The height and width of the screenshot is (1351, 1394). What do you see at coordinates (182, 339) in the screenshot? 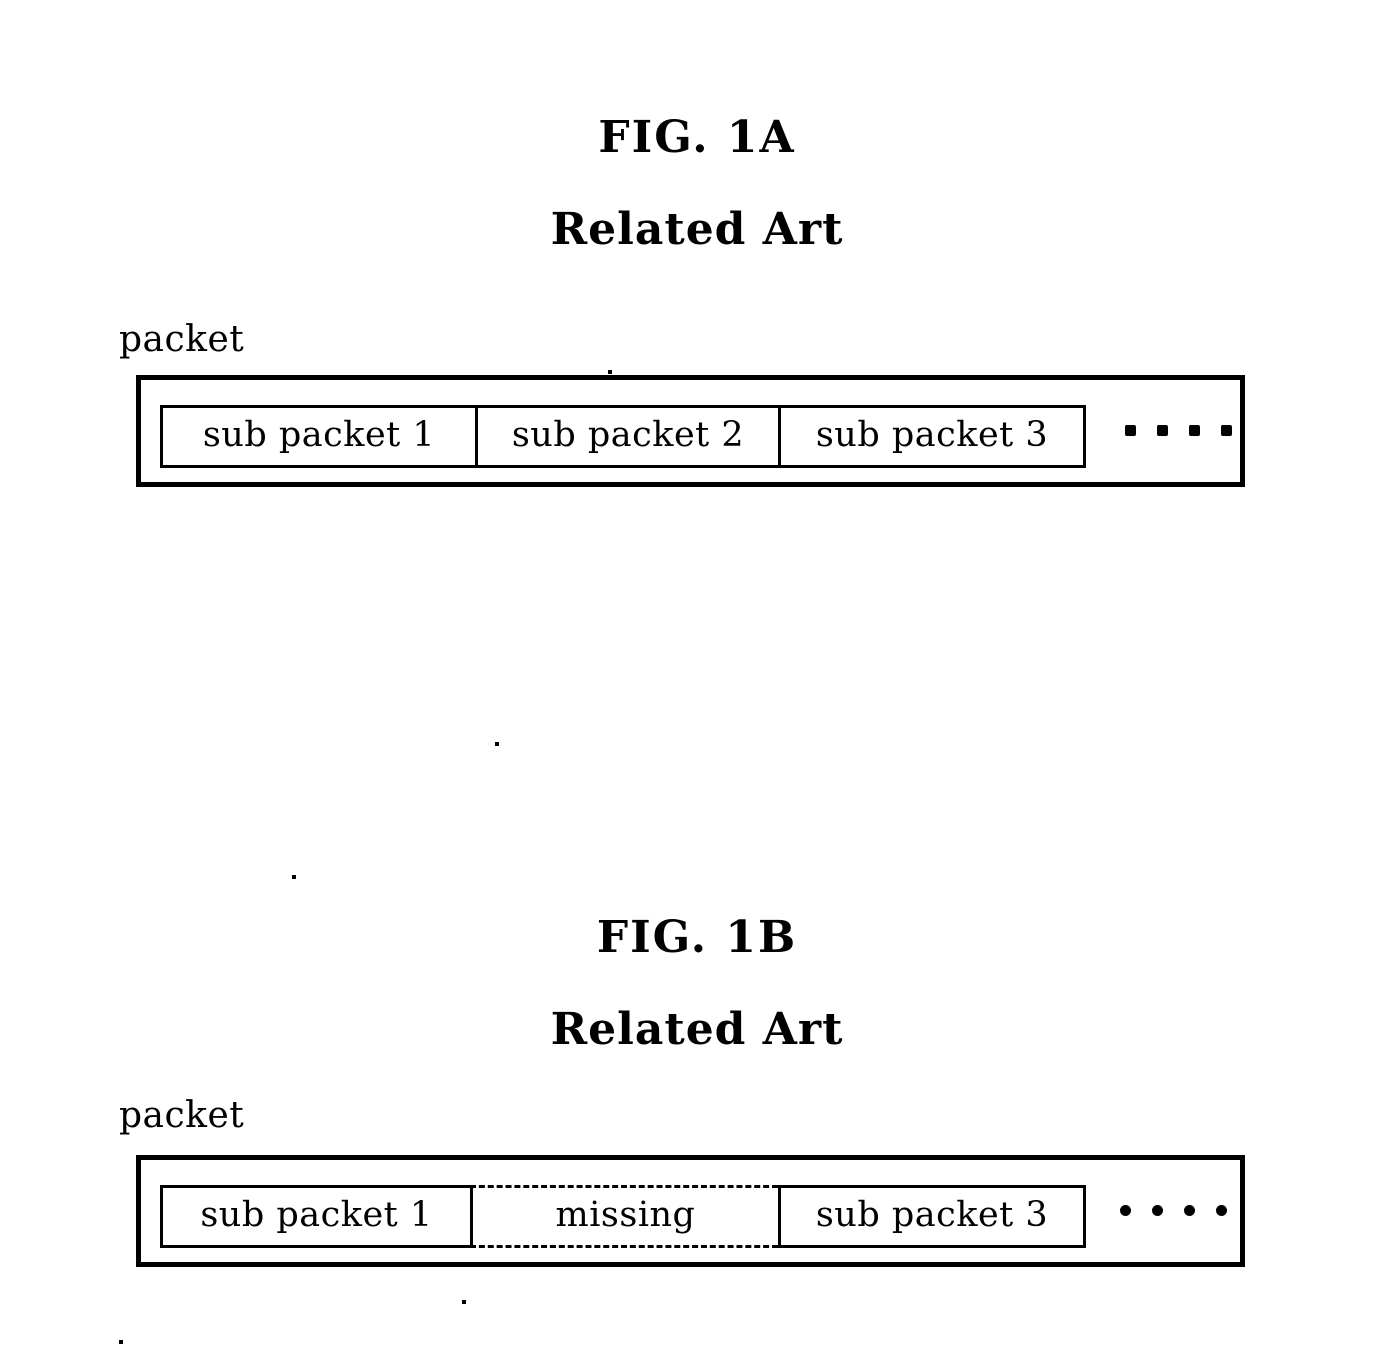
I see `fig-1a-packet-label: packet` at bounding box center [182, 339].